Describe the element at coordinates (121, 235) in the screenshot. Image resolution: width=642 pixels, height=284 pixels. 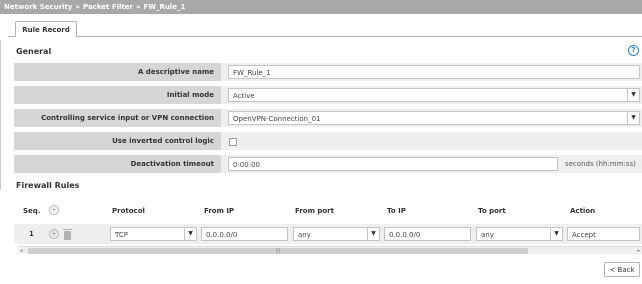
I see `protocol-value: TCP` at that location.